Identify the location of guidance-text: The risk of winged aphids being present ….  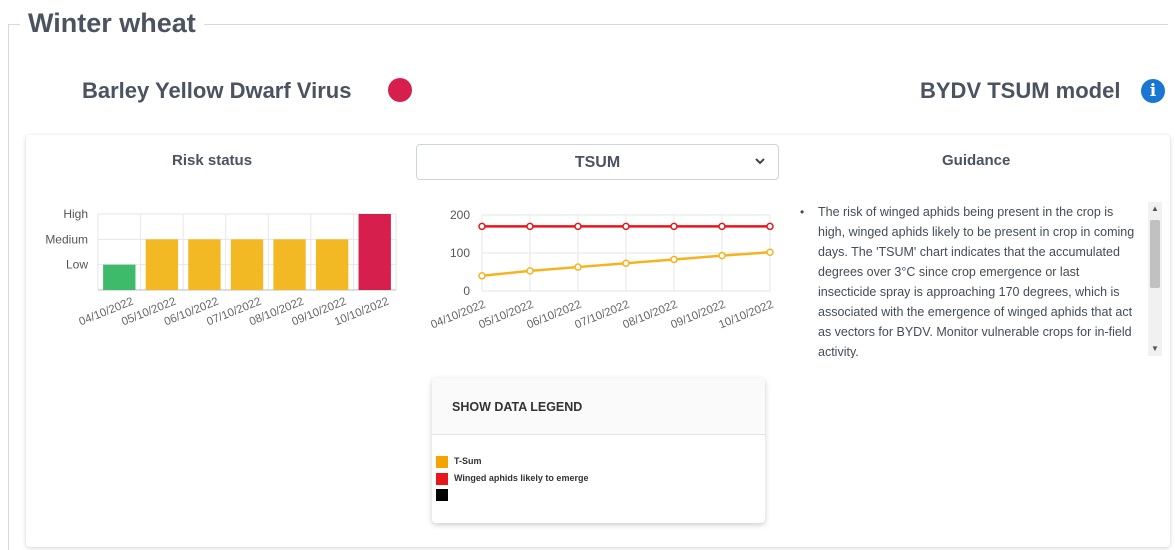
(976, 281).